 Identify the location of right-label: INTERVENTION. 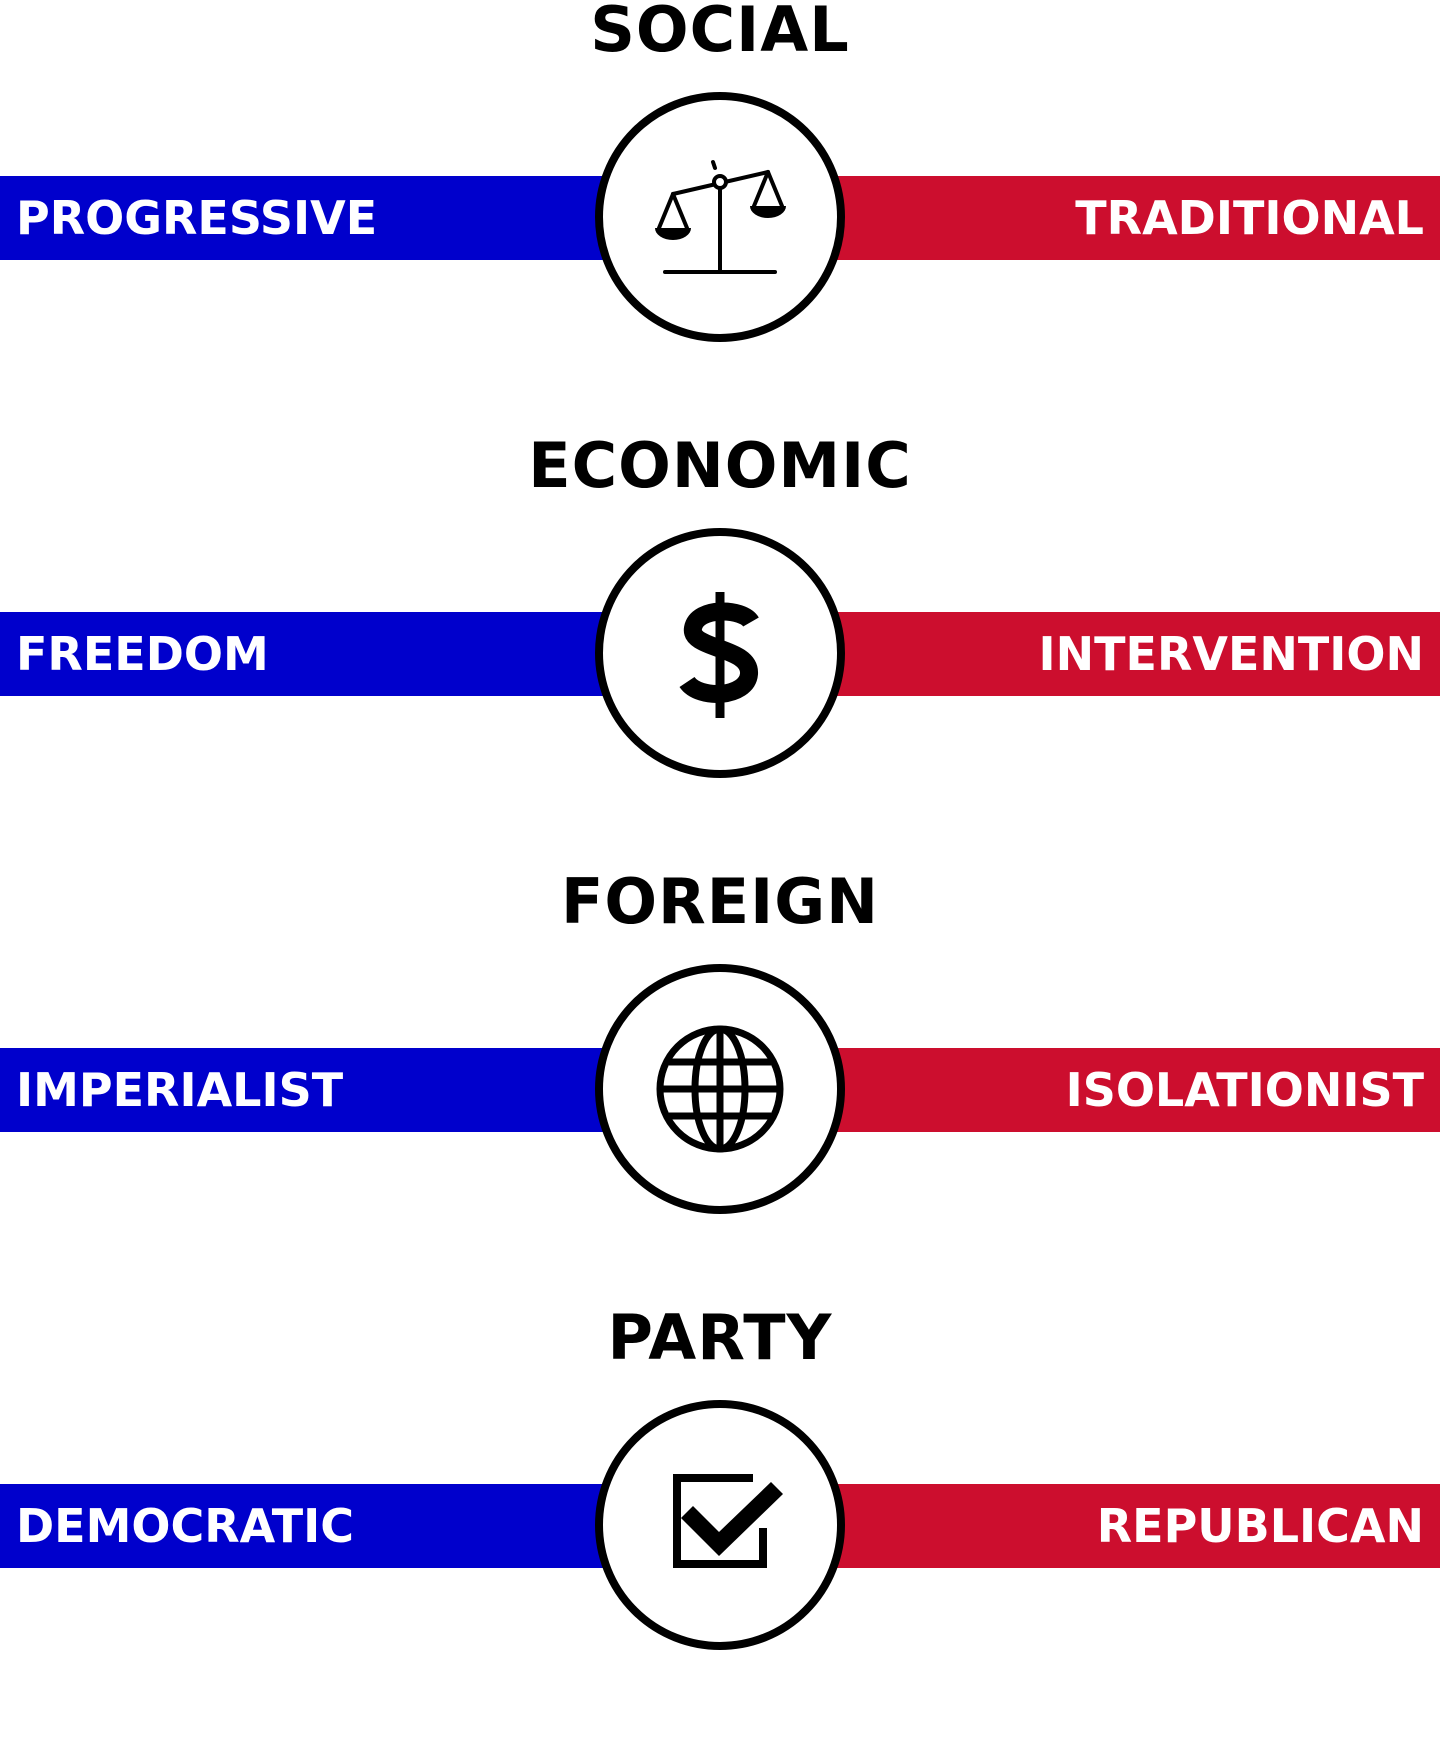
(1231, 654).